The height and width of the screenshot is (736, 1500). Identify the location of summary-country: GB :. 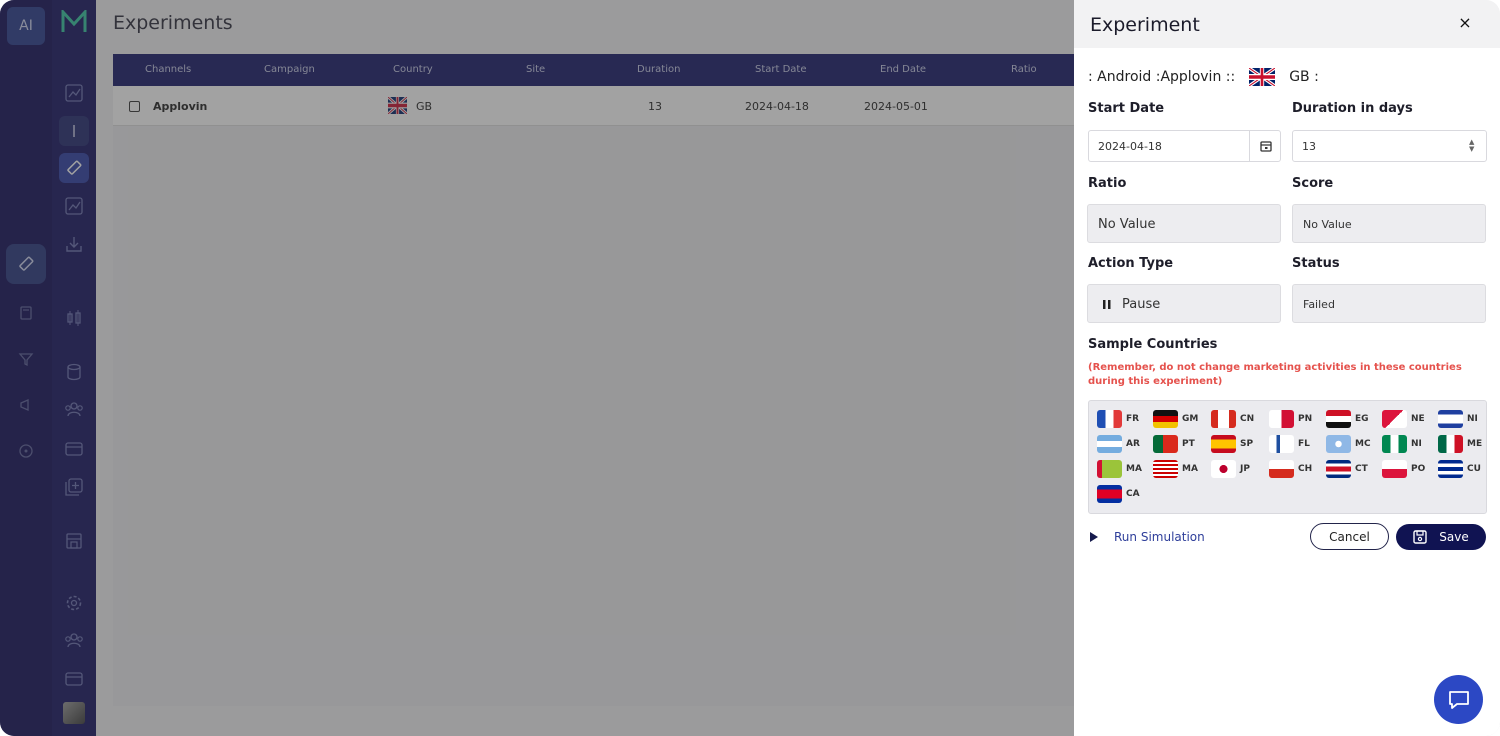
(1304, 77).